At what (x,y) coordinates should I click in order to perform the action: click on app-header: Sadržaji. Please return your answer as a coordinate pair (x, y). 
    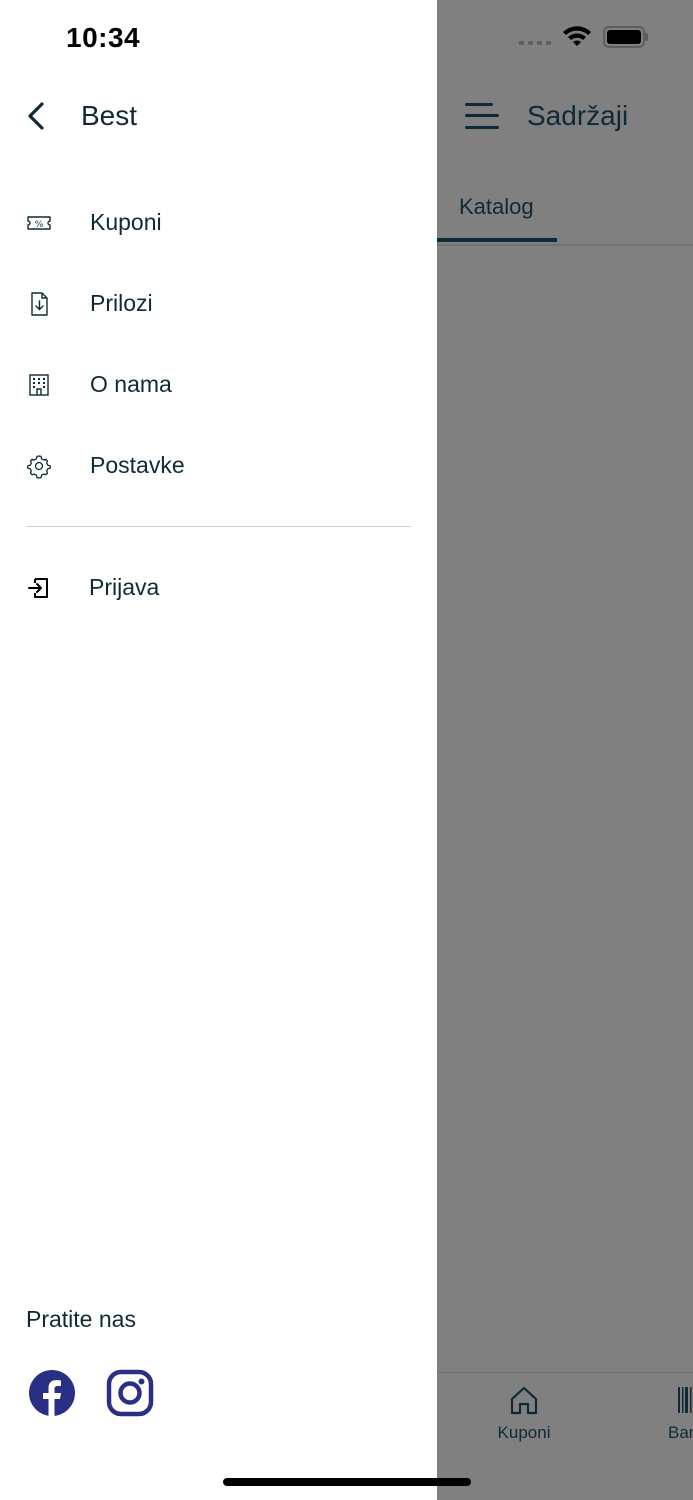
    Looking at the image, I should click on (546, 116).